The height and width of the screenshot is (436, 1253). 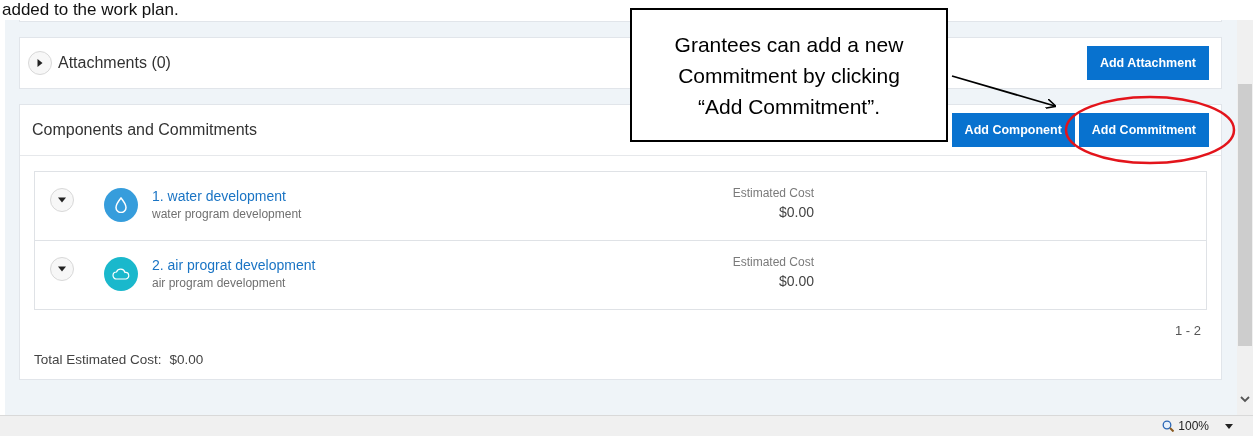 I want to click on component-link: 1. water development, so click(x=219, y=196).